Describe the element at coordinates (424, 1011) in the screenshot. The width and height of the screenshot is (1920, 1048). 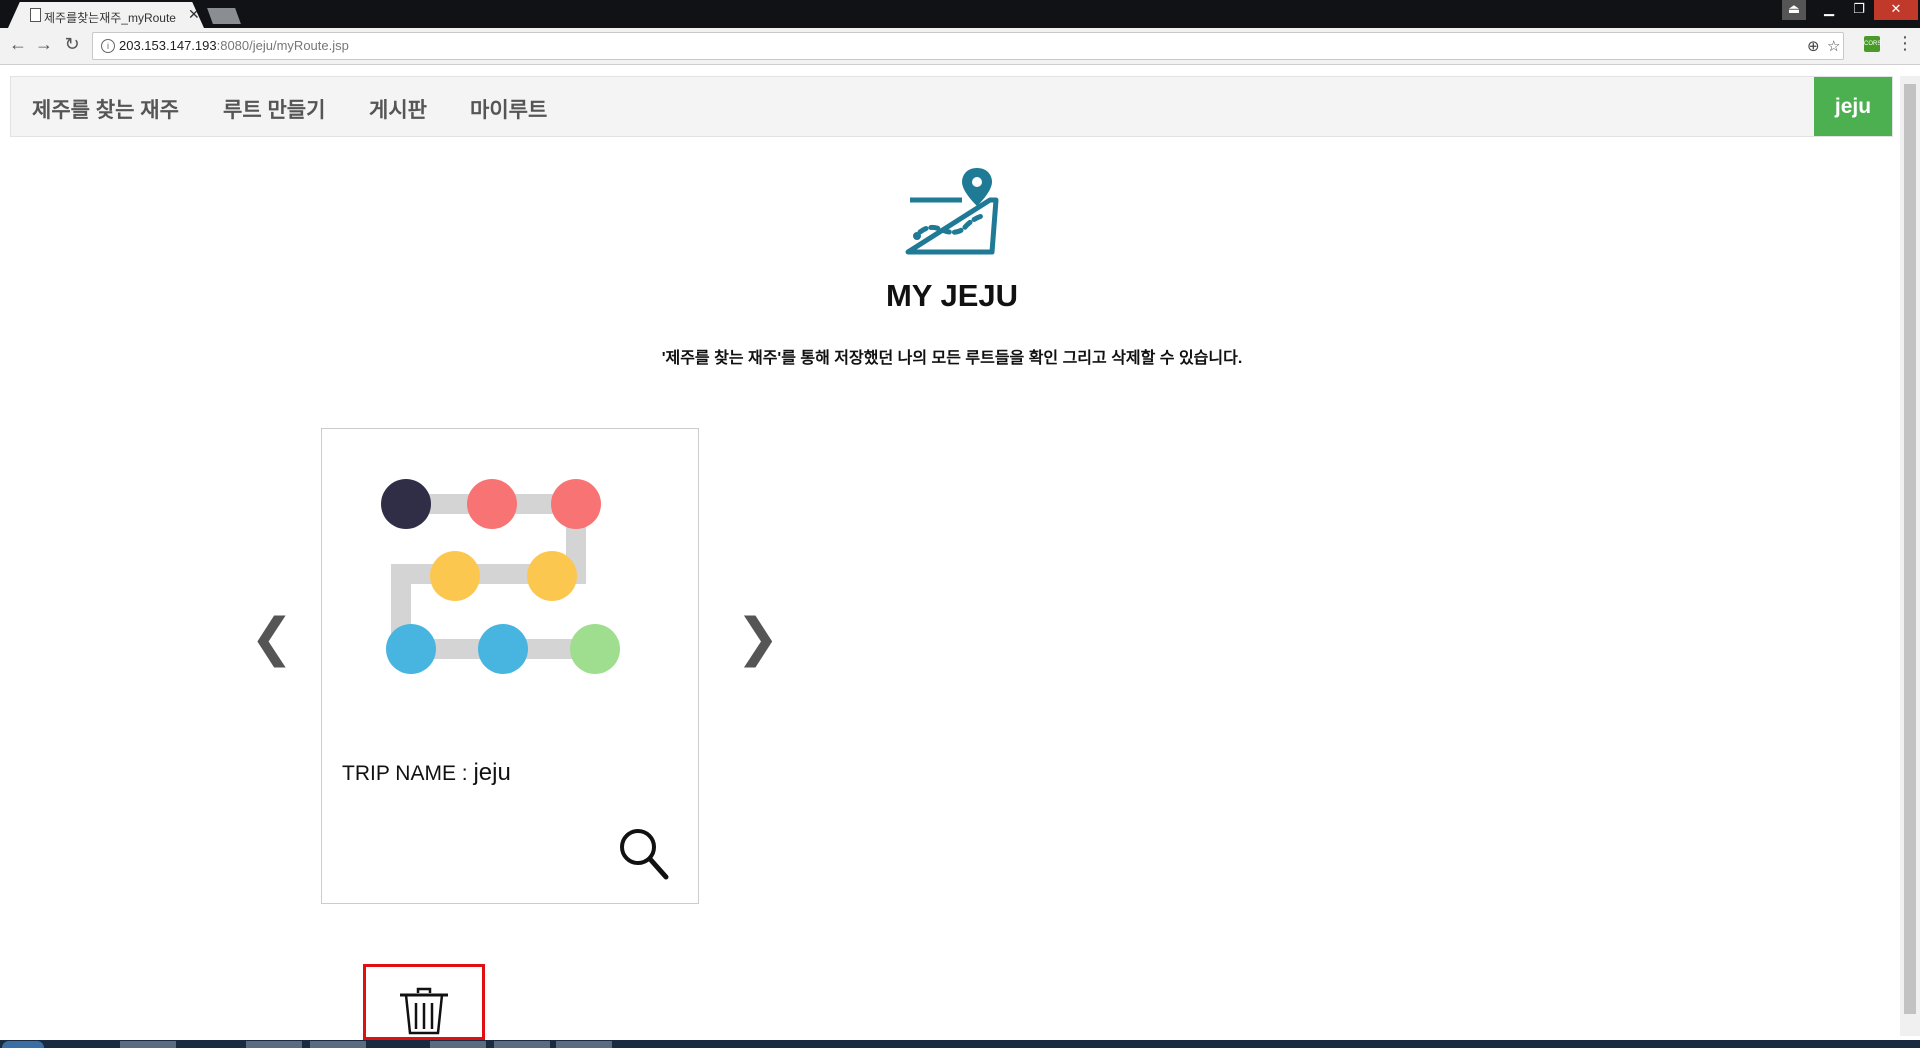
I see `trash-icon` at that location.